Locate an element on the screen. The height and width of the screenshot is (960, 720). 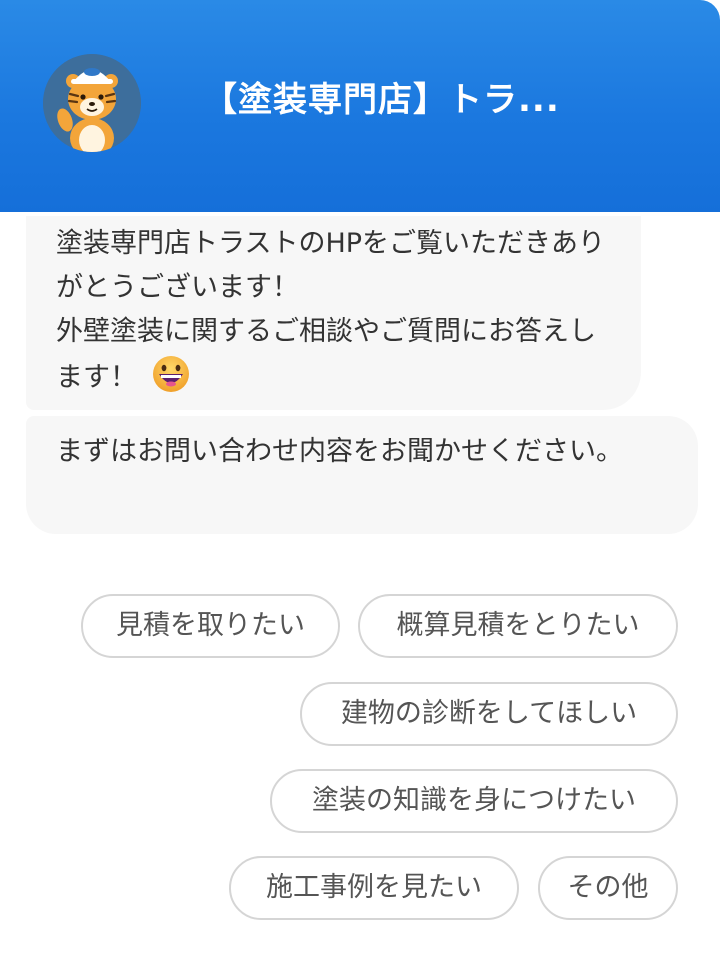
quick-reply-painting-knowledge: 塗装の知識を身につけたい is located at coordinates (474, 801).